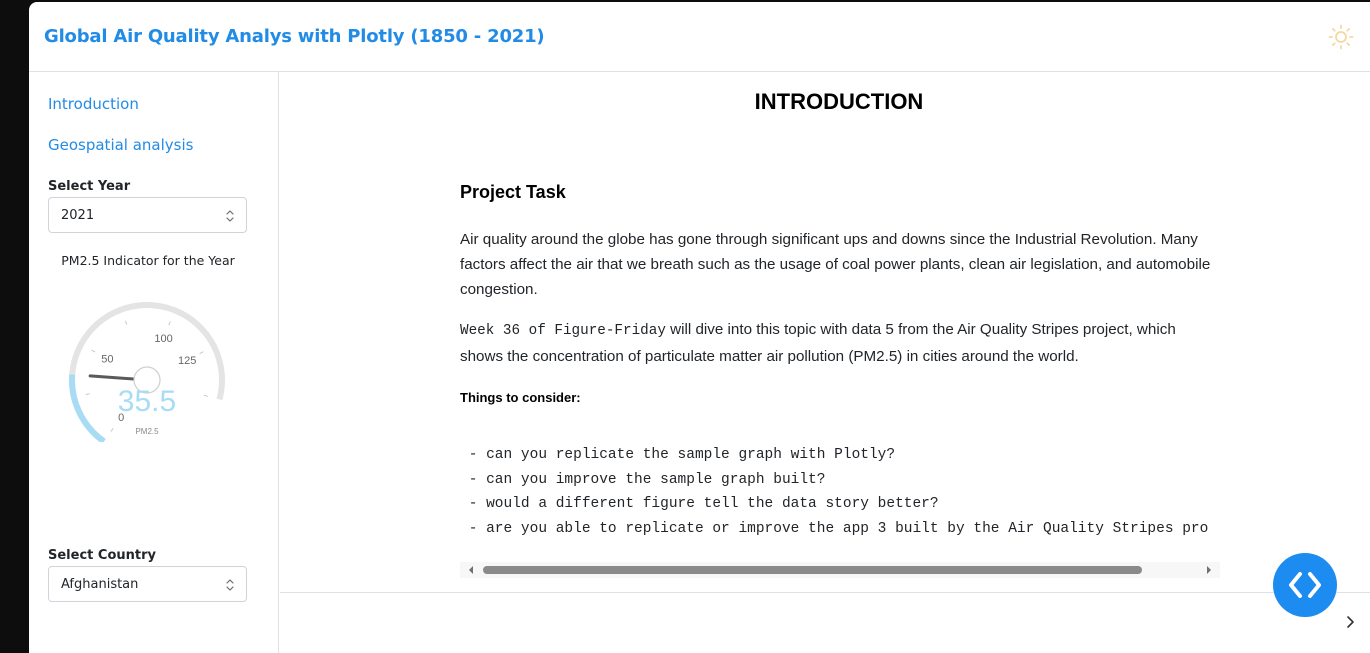 The image size is (1370, 653). What do you see at coordinates (147, 372) in the screenshot?
I see `pm25-gauge: 0 50 100 125 35.5 PM2.5` at bounding box center [147, 372].